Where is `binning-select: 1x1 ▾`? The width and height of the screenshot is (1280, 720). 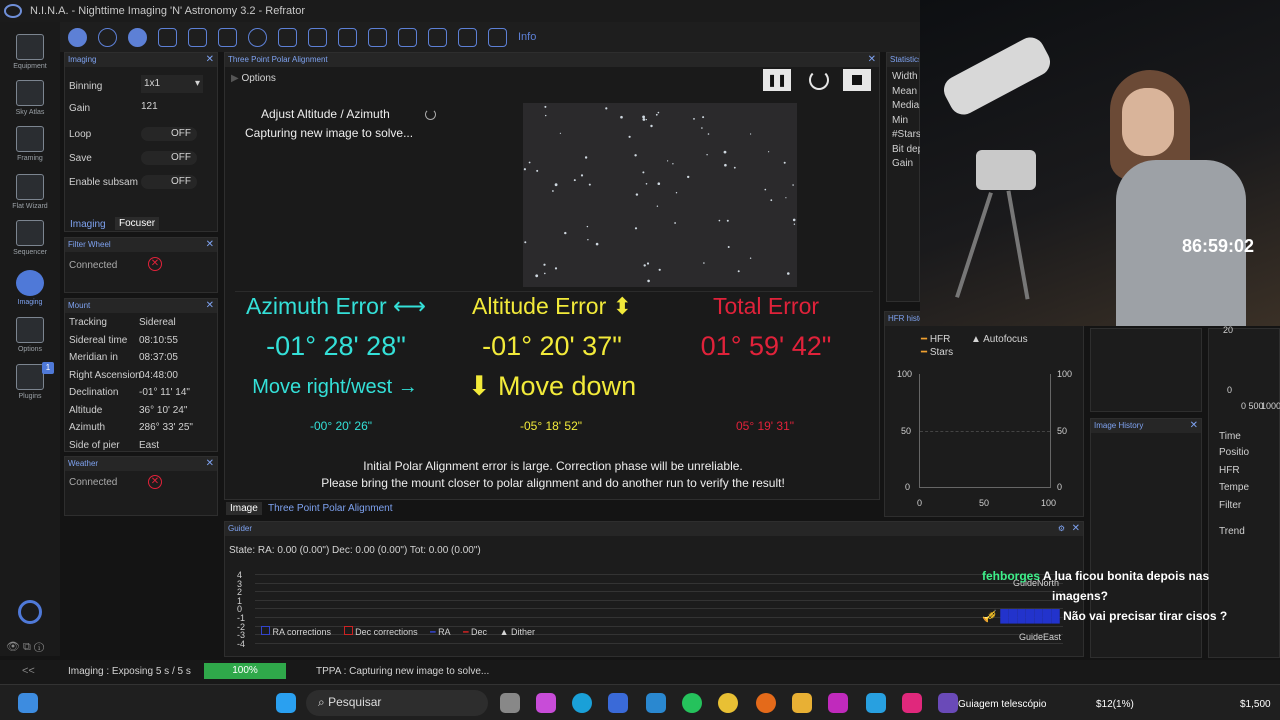 binning-select: 1x1 ▾ is located at coordinates (172, 84).